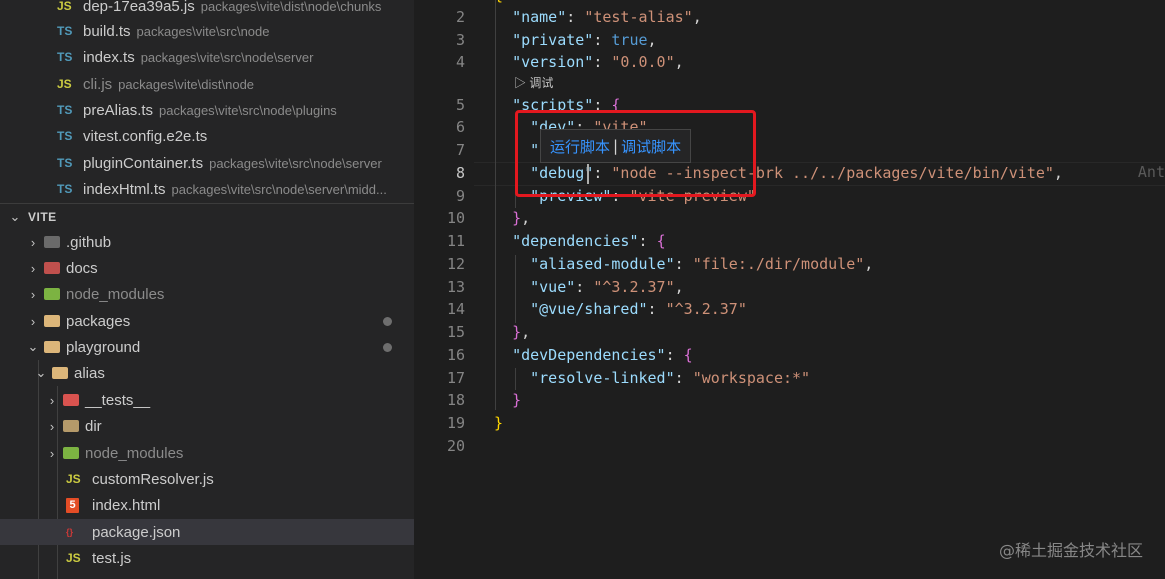 The height and width of the screenshot is (579, 1165). What do you see at coordinates (533, 82) in the screenshot?
I see `debug-codelens: ▷ 调试` at bounding box center [533, 82].